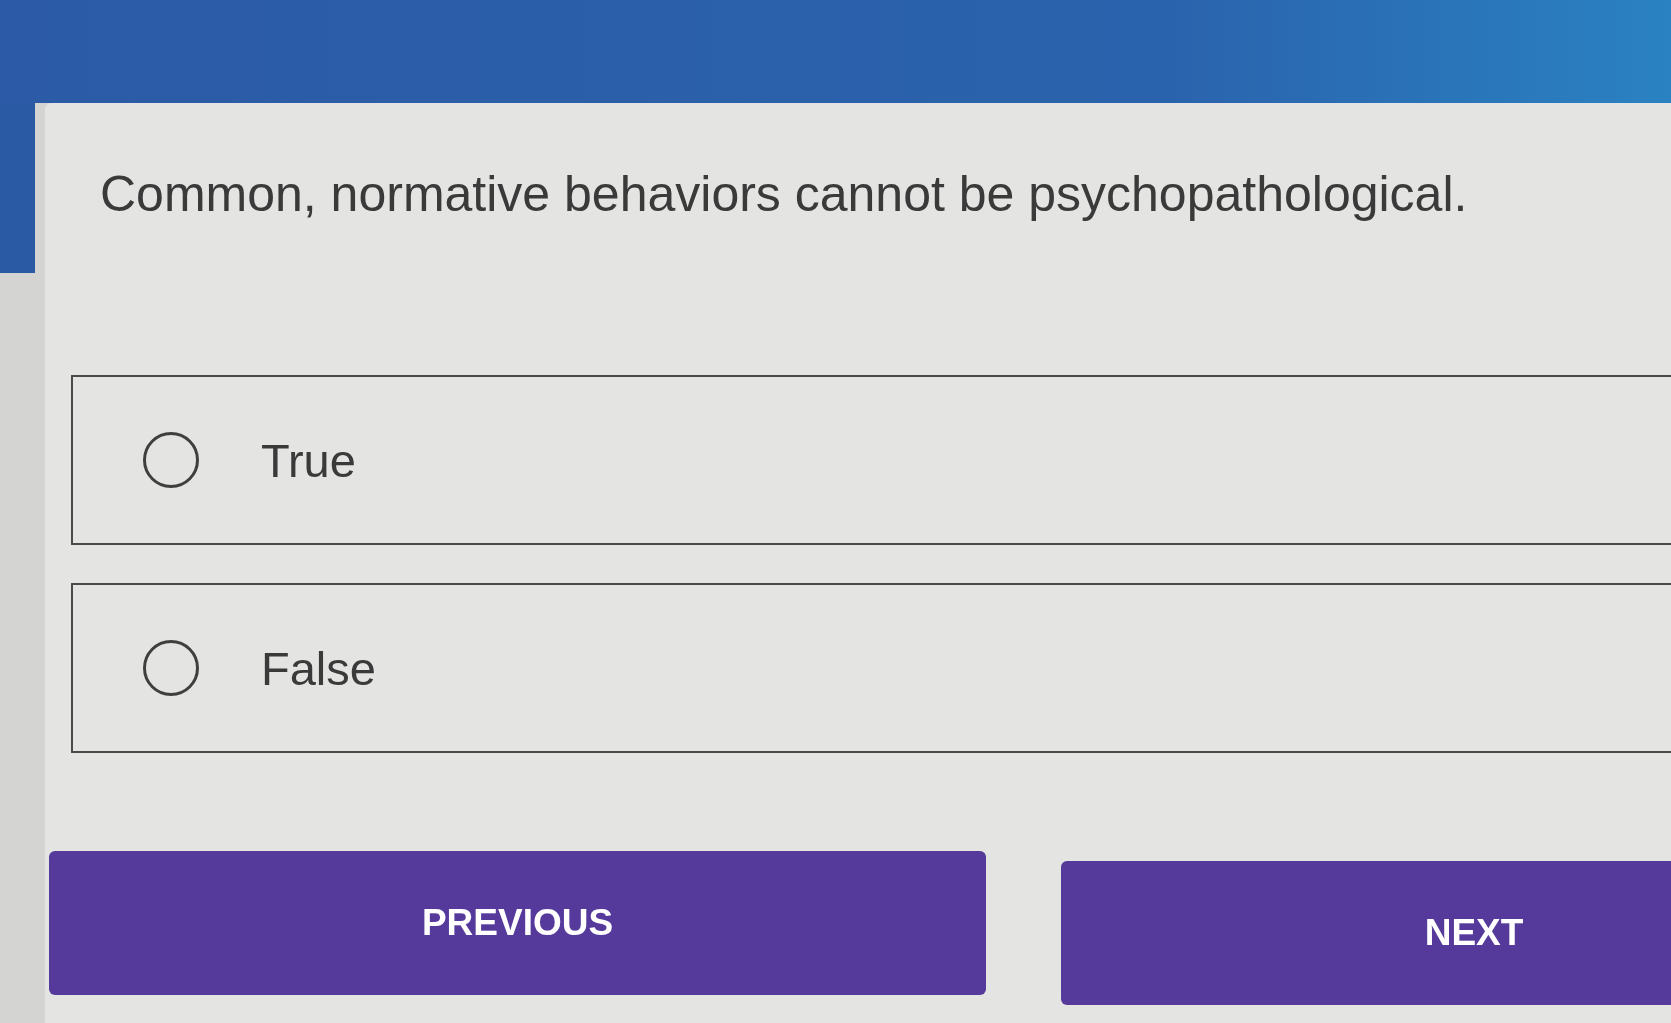 The height and width of the screenshot is (1023, 1671). Describe the element at coordinates (517, 923) in the screenshot. I see `previous-button: PREVIOUS` at that location.